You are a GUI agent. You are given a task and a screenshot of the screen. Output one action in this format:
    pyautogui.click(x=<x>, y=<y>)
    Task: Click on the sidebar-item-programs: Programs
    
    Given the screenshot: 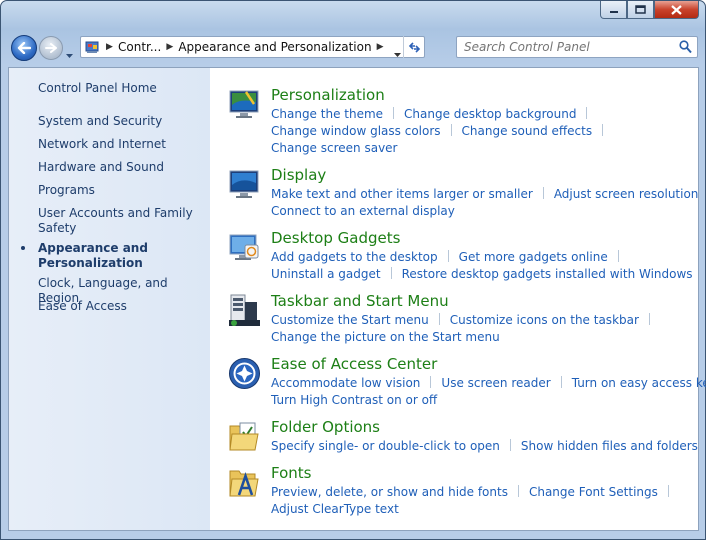 What is the action you would take?
    pyautogui.click(x=120, y=190)
    